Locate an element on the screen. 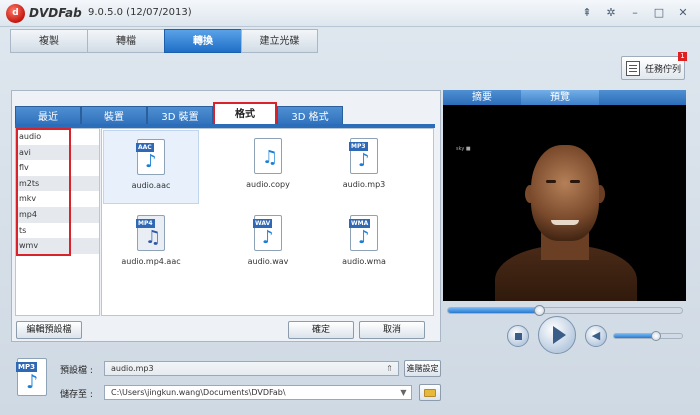 The width and height of the screenshot is (700, 415). tab-creator: 建立光碟 is located at coordinates (279, 41).